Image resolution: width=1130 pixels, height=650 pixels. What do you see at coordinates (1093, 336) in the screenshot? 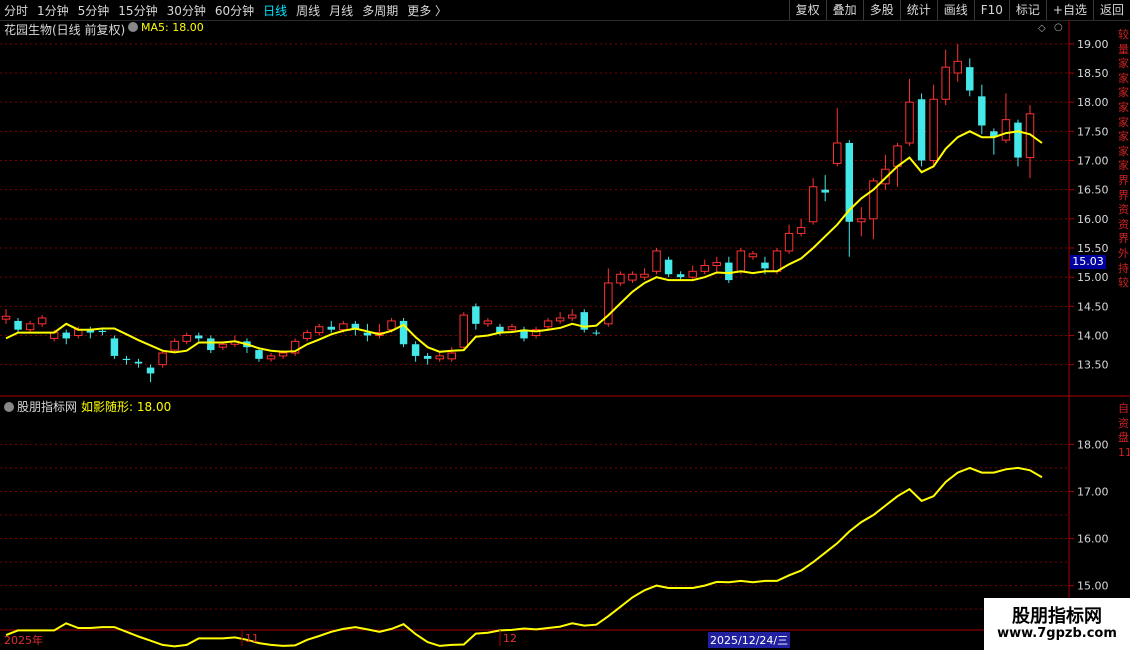
I see `price-tick-label: 14.00` at bounding box center [1093, 336].